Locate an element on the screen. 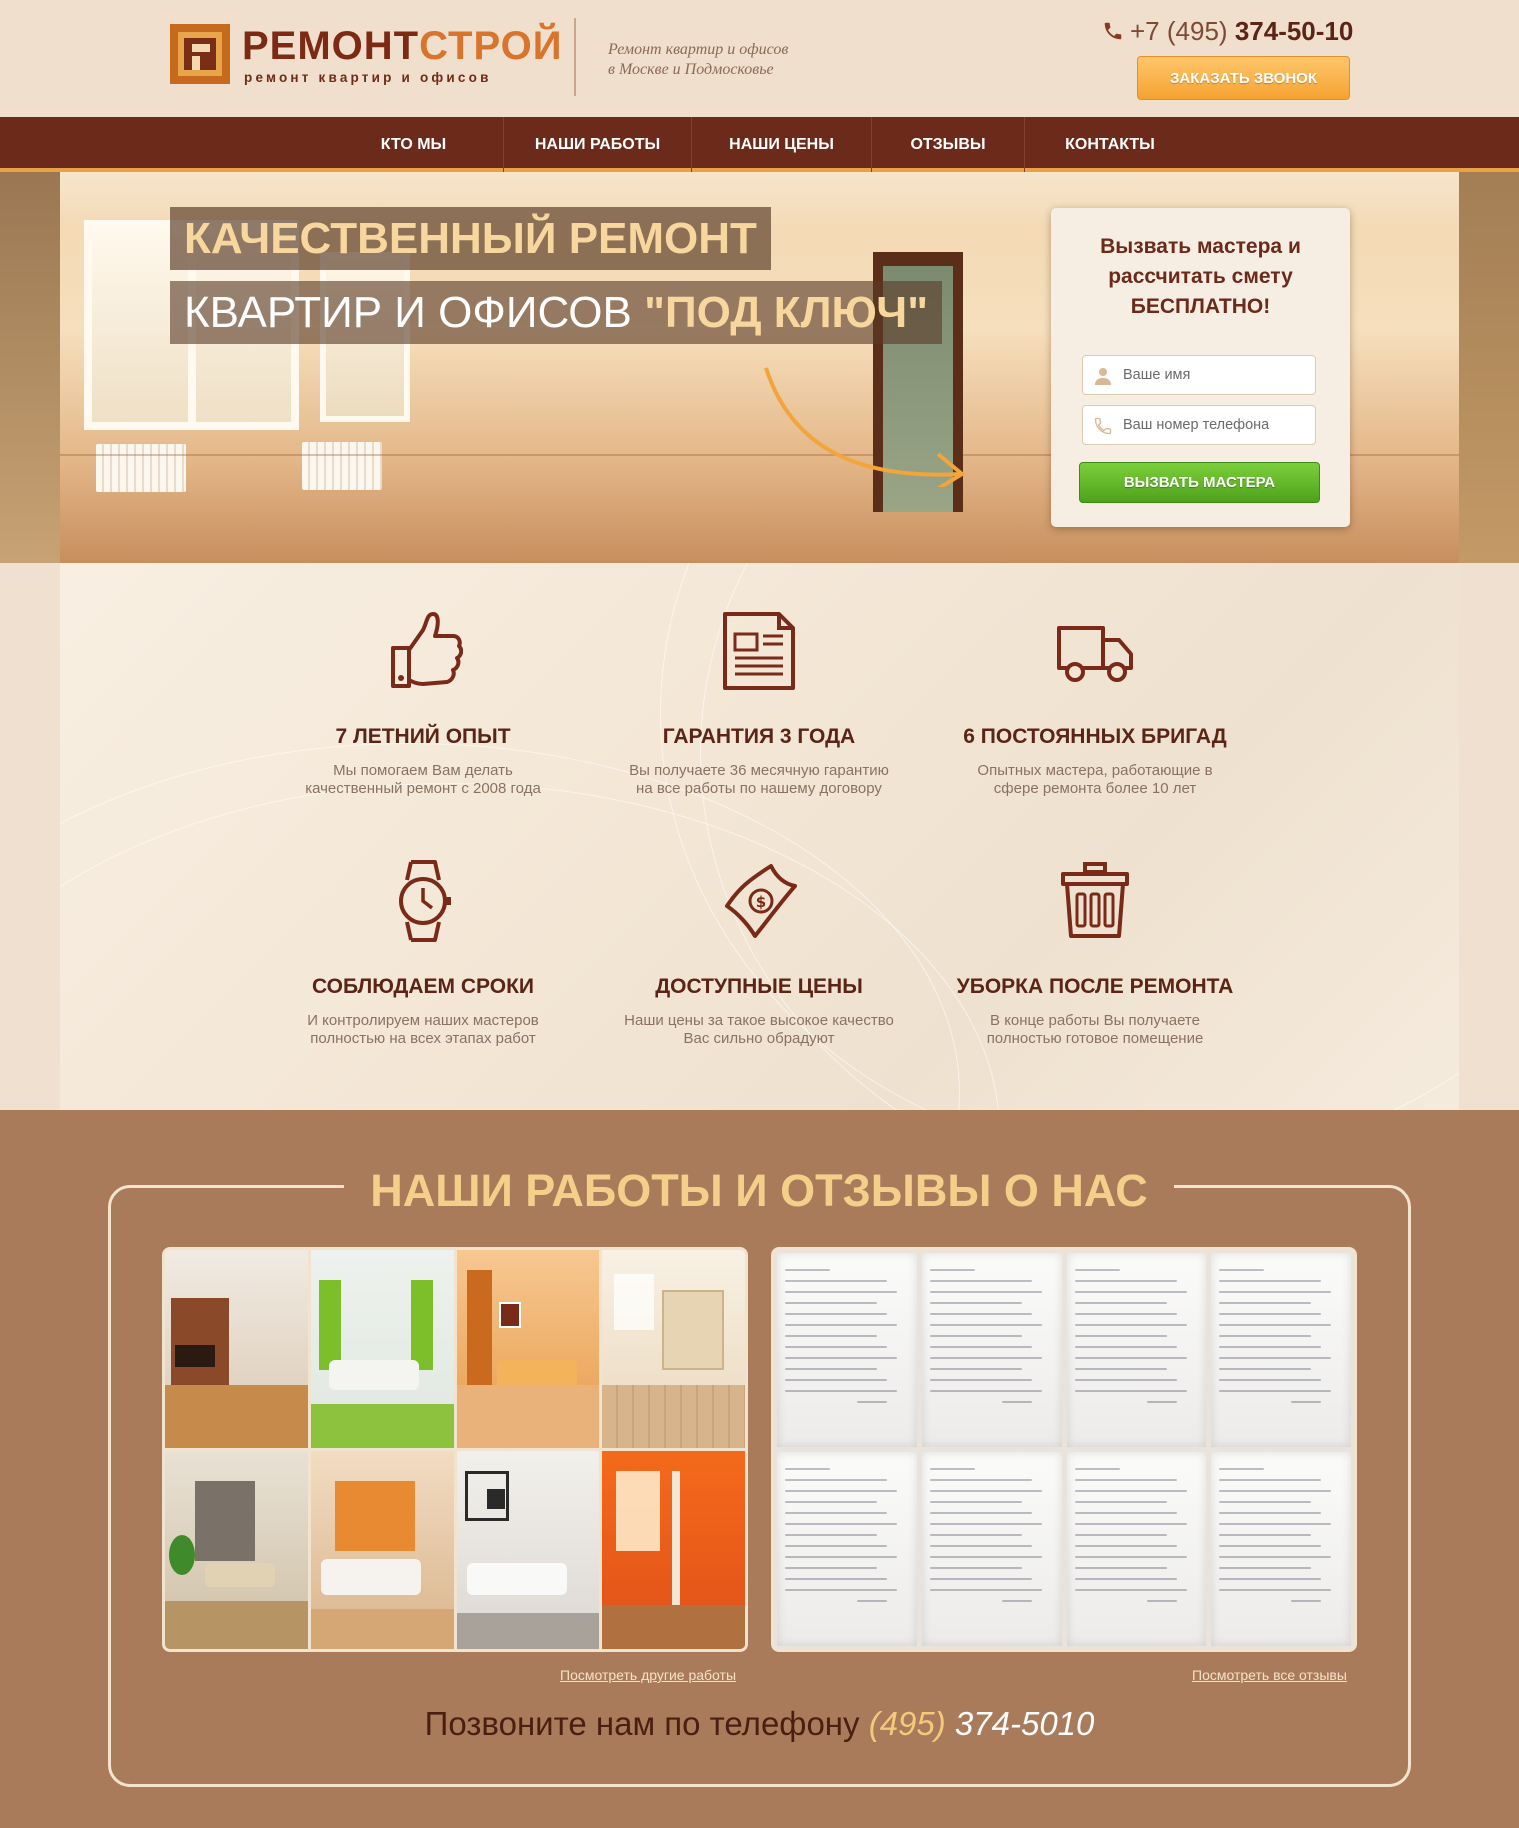 The image size is (1519, 1828). all-reviews-link: Посмотреть все отзывы is located at coordinates (1269, 1675).